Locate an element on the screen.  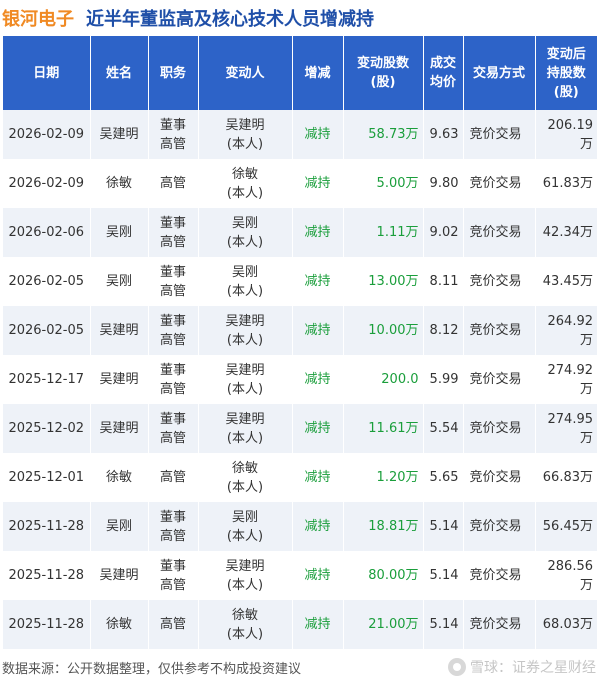
cell-date: 2026-02-09 is located at coordinates (46, 134).